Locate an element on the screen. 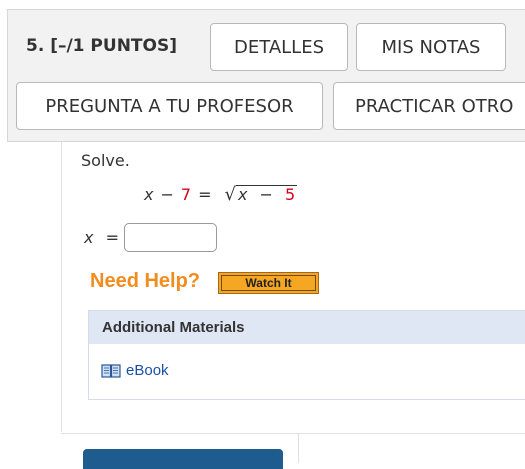  bottom-divider-line is located at coordinates (293, 433).